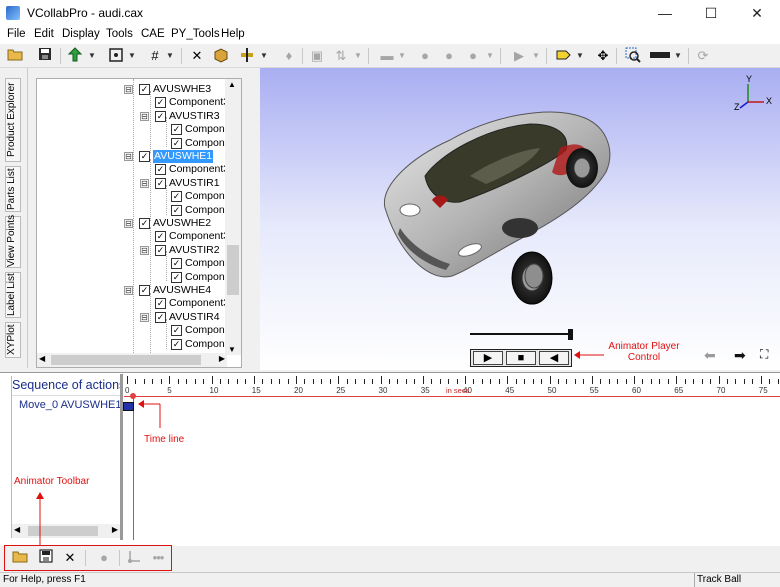 The height and width of the screenshot is (587, 780). What do you see at coordinates (136, 169) in the screenshot?
I see `tree-item: ✓ Component33` at bounding box center [136, 169].